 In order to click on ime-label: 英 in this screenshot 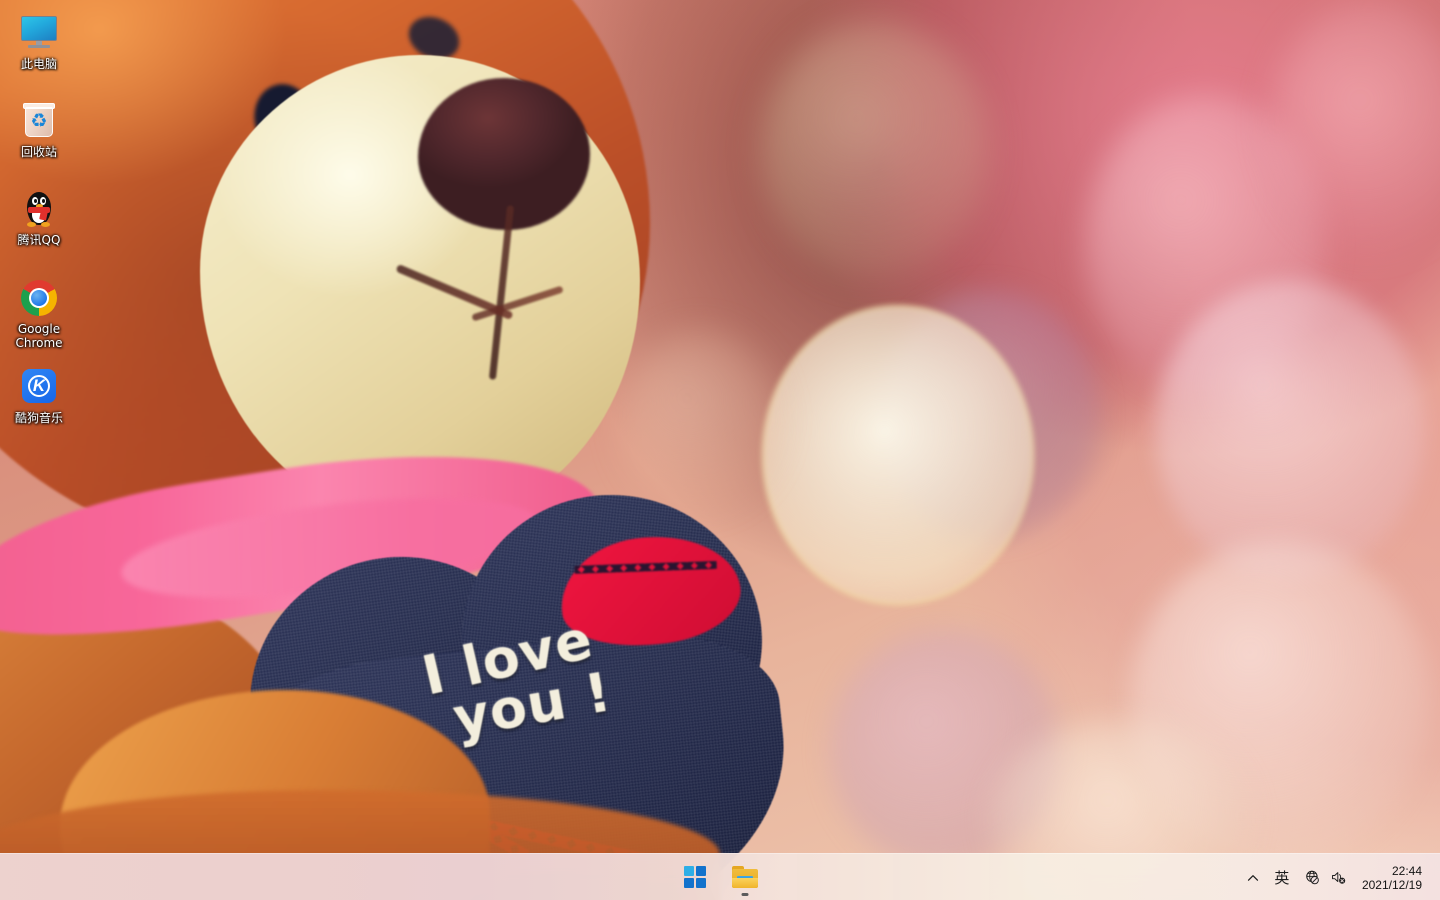, I will do `click(1282, 878)`.